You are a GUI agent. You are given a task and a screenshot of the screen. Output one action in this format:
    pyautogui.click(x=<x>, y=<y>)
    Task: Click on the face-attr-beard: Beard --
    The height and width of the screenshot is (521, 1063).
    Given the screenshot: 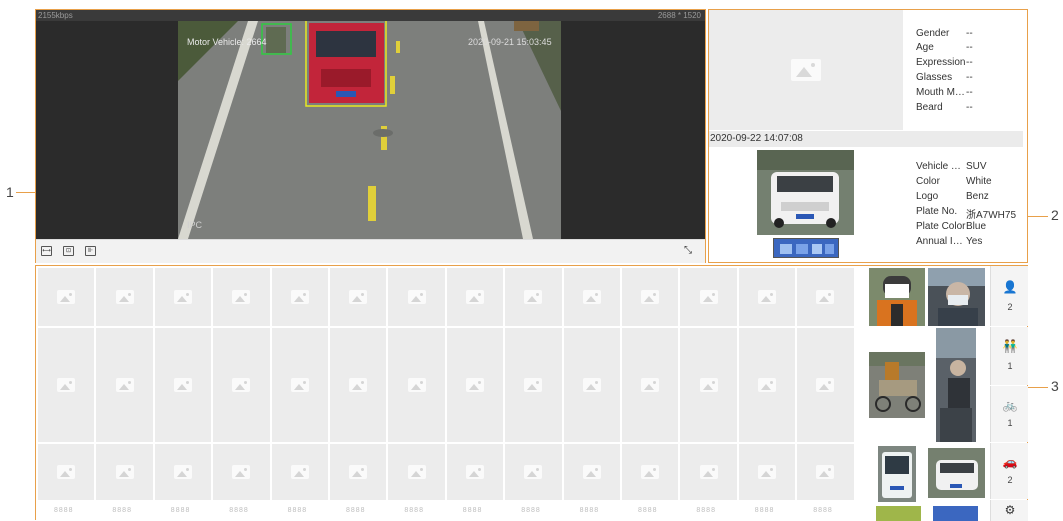 What is the action you would take?
    pyautogui.click(x=944, y=107)
    